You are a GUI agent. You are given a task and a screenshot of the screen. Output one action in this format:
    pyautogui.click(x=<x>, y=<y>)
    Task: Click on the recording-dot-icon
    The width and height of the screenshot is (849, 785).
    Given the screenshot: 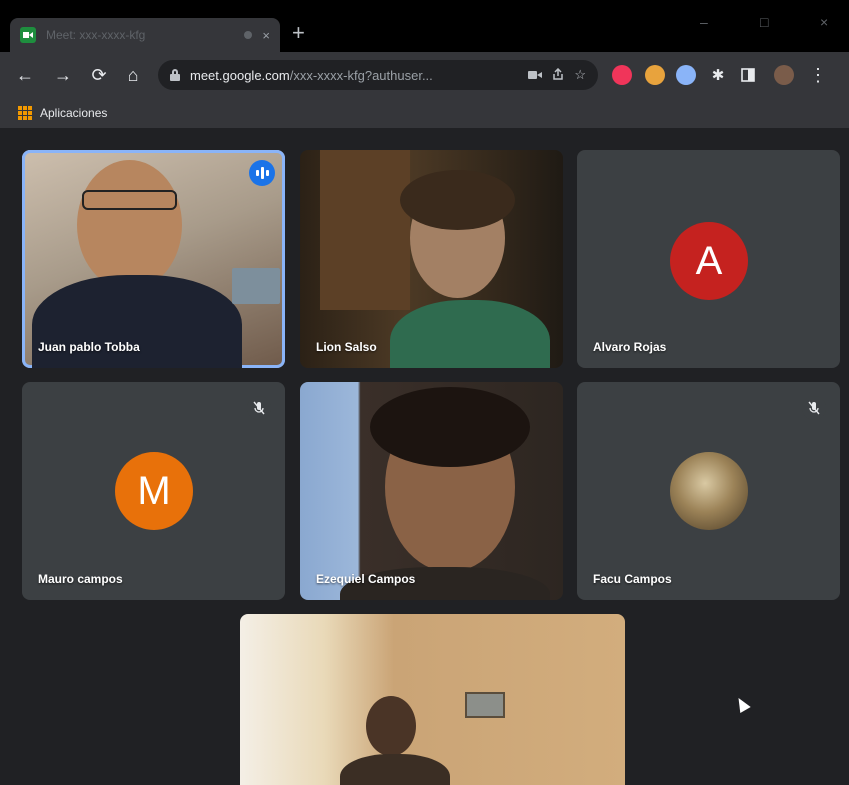 What is the action you would take?
    pyautogui.click(x=248, y=35)
    